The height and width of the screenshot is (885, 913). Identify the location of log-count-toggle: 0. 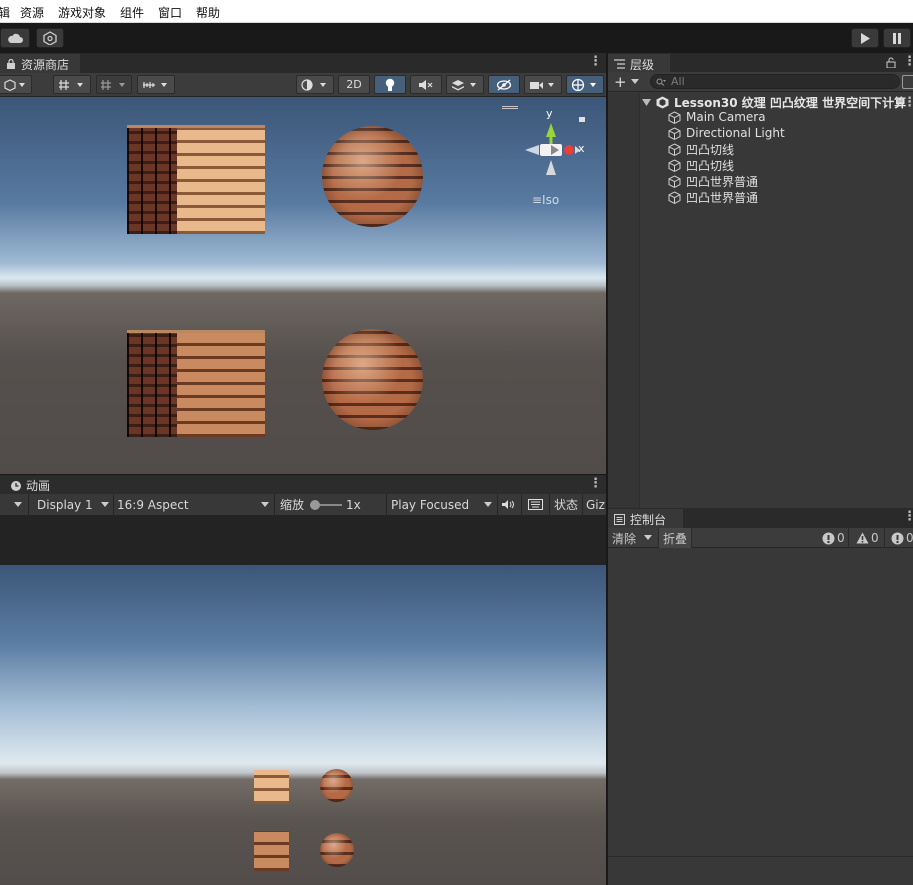
(833, 538).